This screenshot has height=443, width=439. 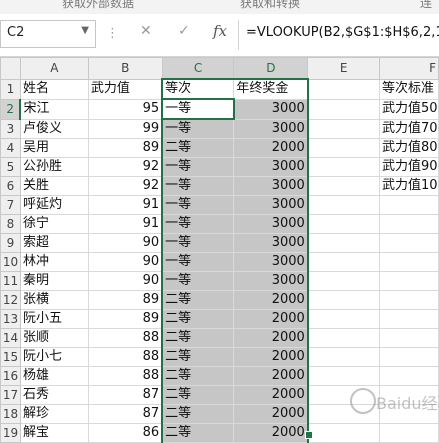 What do you see at coordinates (54, 319) in the screenshot?
I see `cell-name: 阮小五` at bounding box center [54, 319].